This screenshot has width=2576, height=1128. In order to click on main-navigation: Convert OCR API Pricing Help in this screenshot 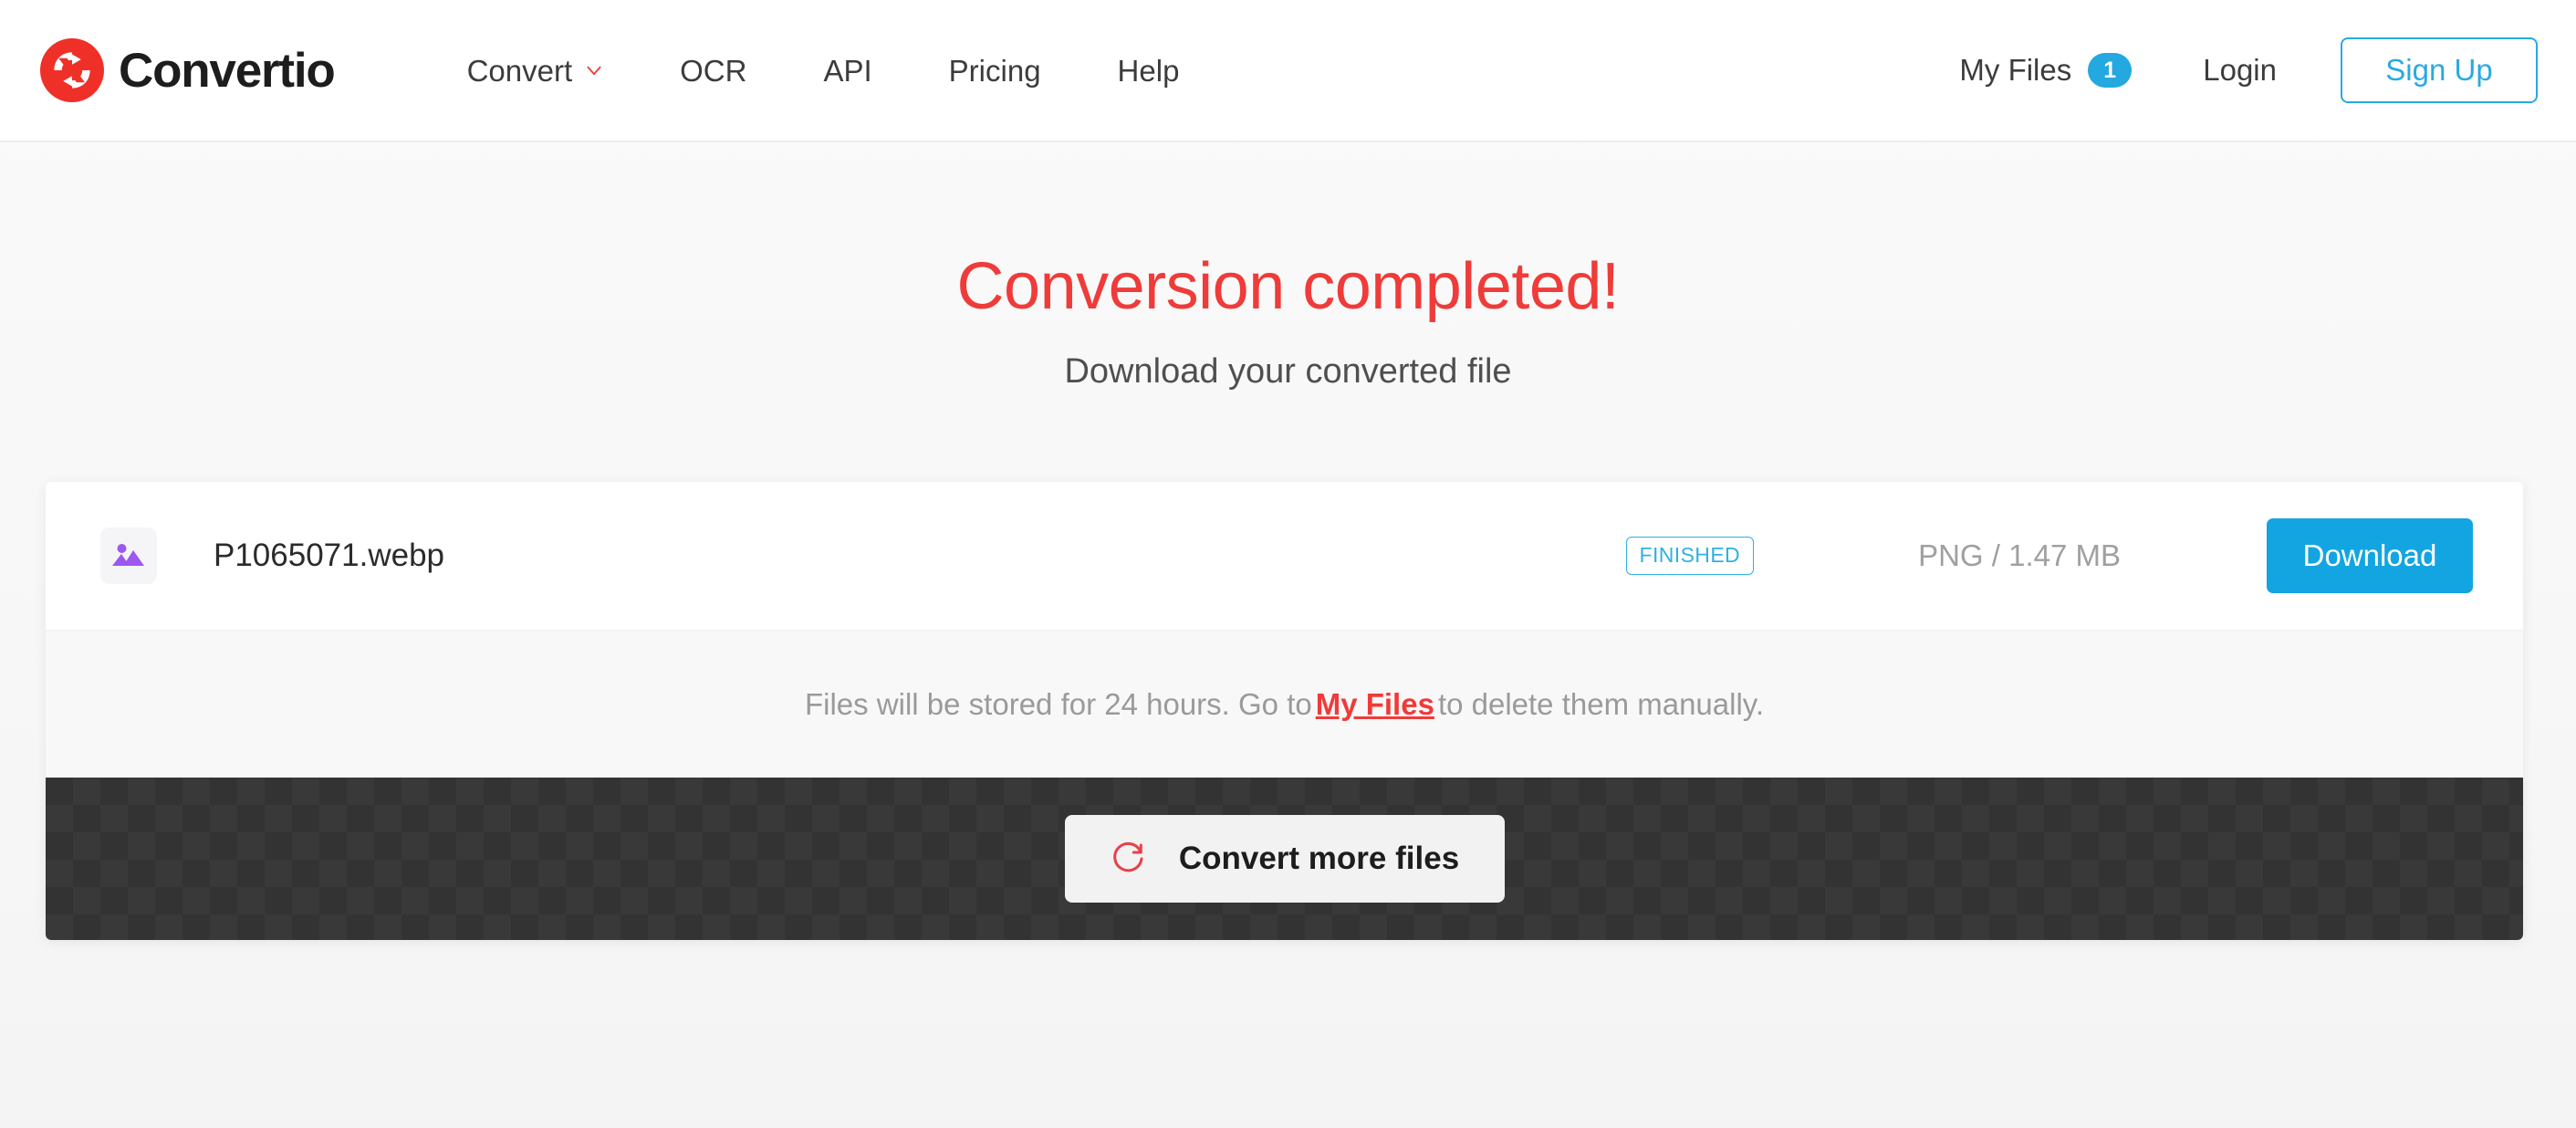, I will do `click(823, 71)`.